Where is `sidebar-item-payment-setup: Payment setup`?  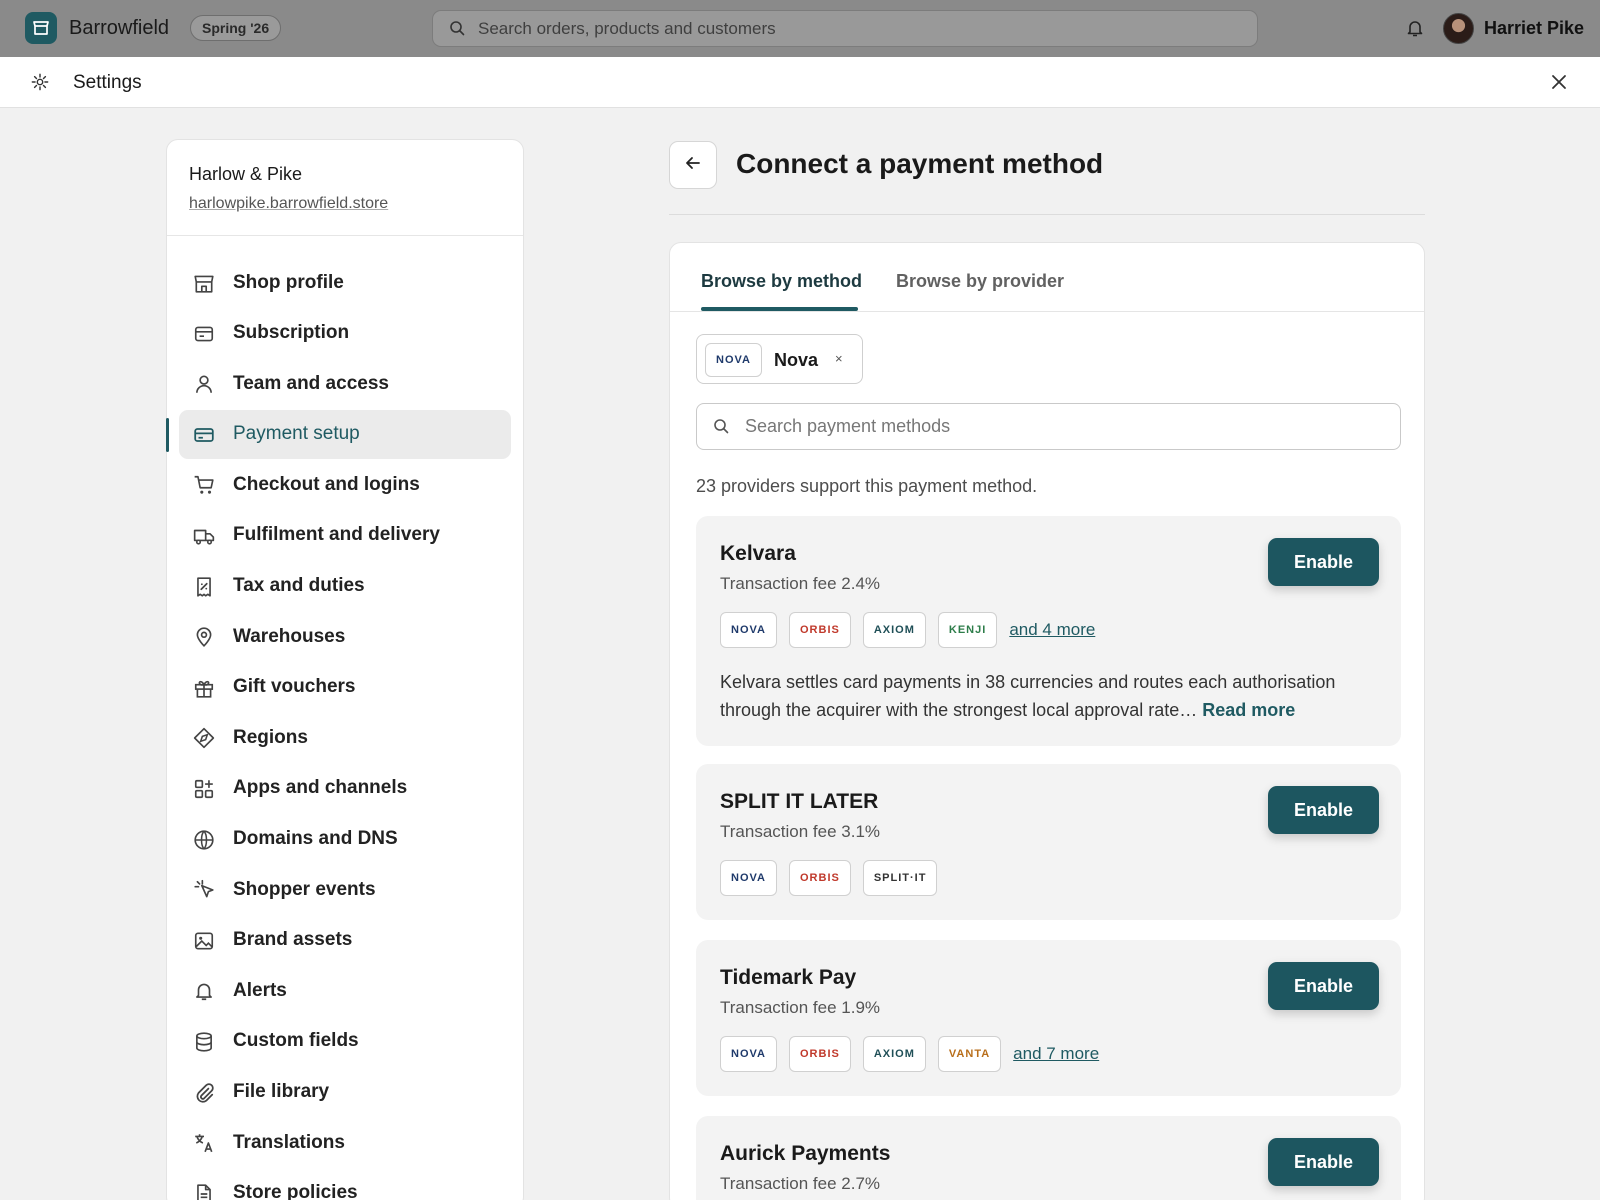
sidebar-item-payment-setup: Payment setup is located at coordinates (338, 434).